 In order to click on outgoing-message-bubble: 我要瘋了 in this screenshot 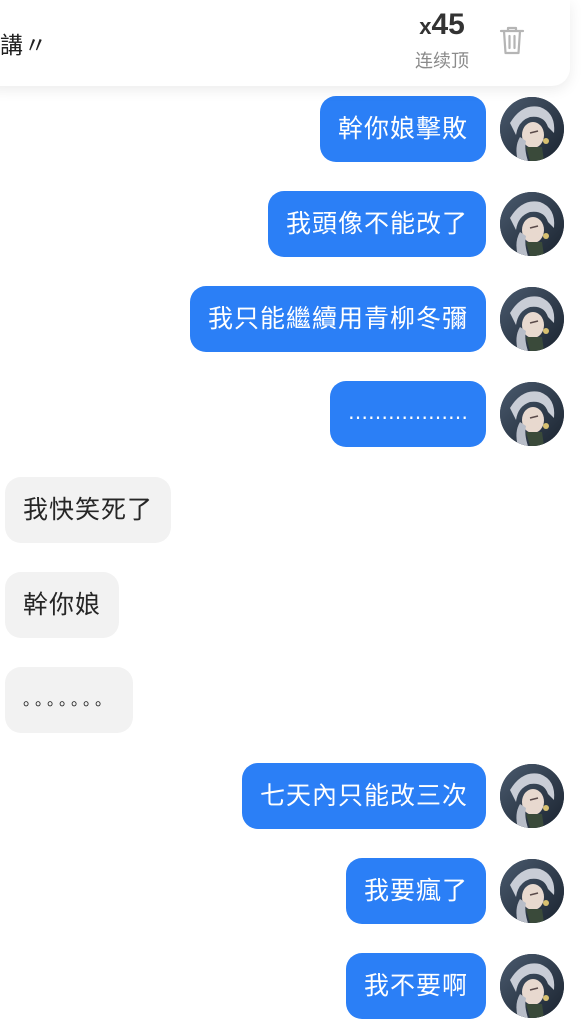, I will do `click(415, 891)`.